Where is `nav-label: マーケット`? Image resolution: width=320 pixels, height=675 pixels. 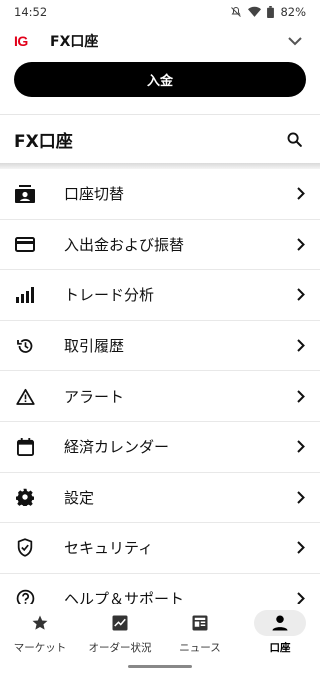
nav-label: マーケット is located at coordinates (40, 648).